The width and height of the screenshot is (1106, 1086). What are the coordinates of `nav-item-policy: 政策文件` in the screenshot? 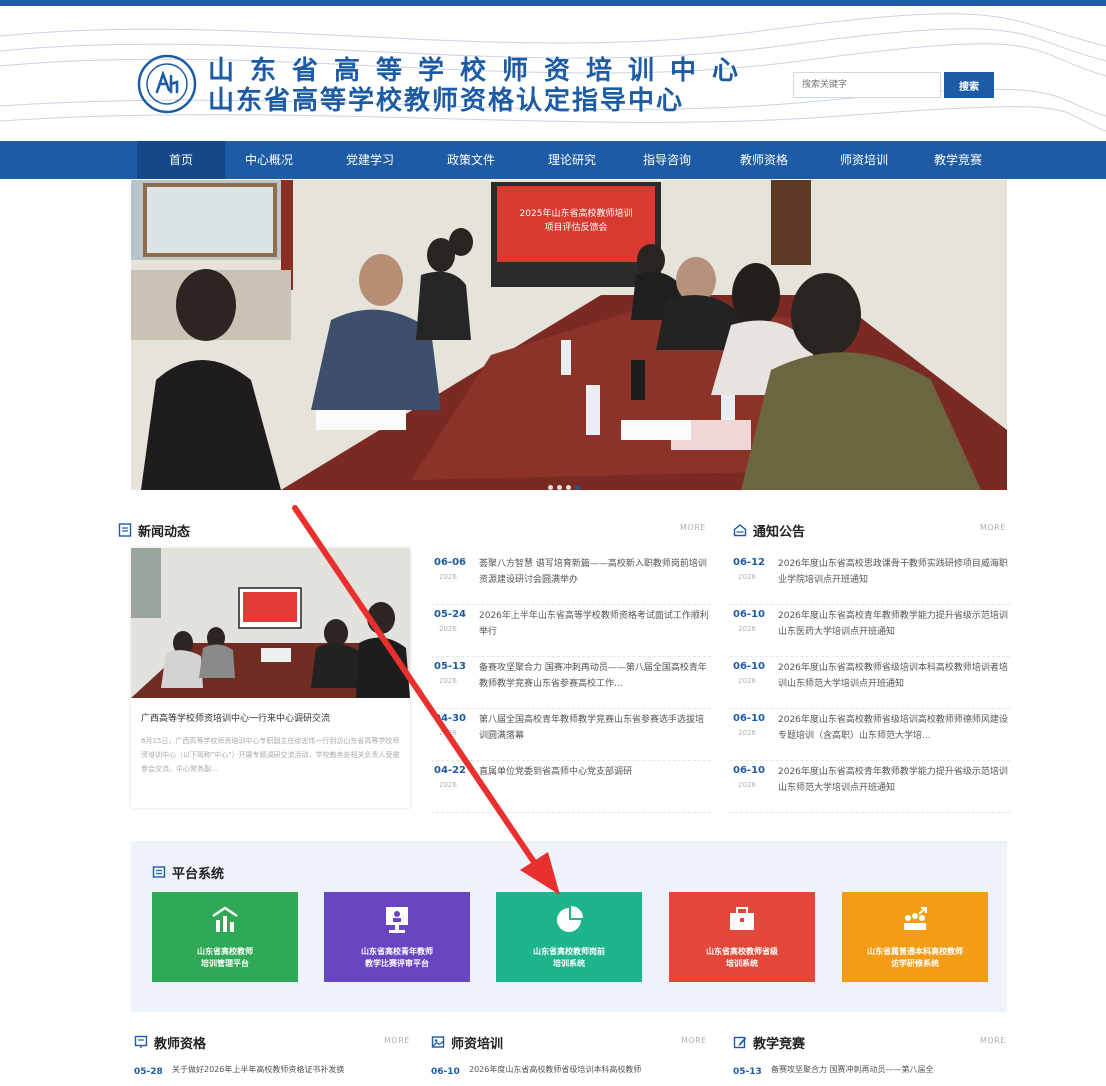 It's located at (471, 160).